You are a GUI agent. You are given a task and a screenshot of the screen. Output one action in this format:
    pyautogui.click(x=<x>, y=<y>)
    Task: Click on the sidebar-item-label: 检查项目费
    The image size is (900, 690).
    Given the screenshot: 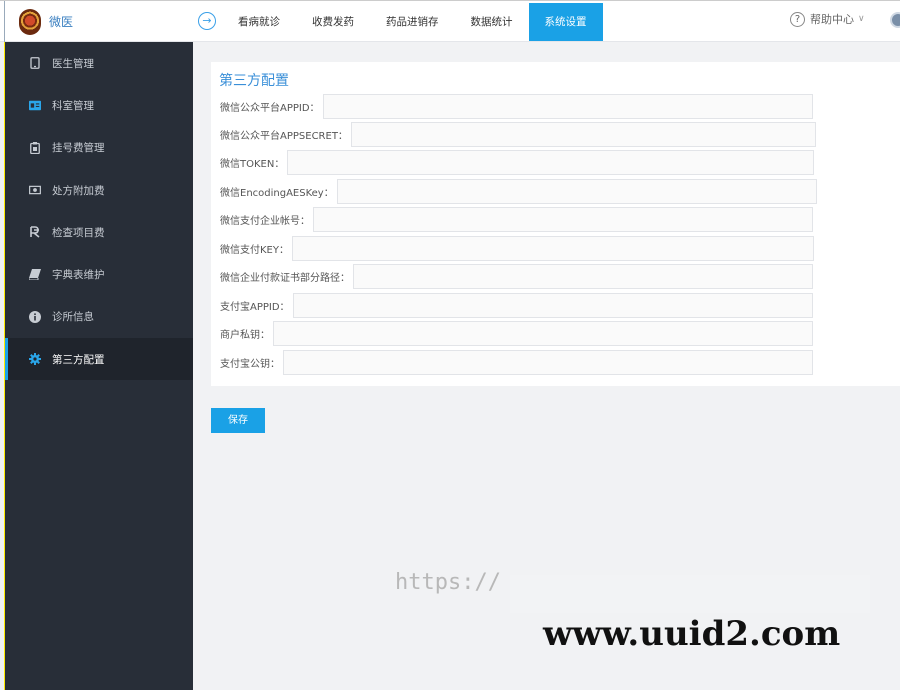 What is the action you would take?
    pyautogui.click(x=78, y=232)
    